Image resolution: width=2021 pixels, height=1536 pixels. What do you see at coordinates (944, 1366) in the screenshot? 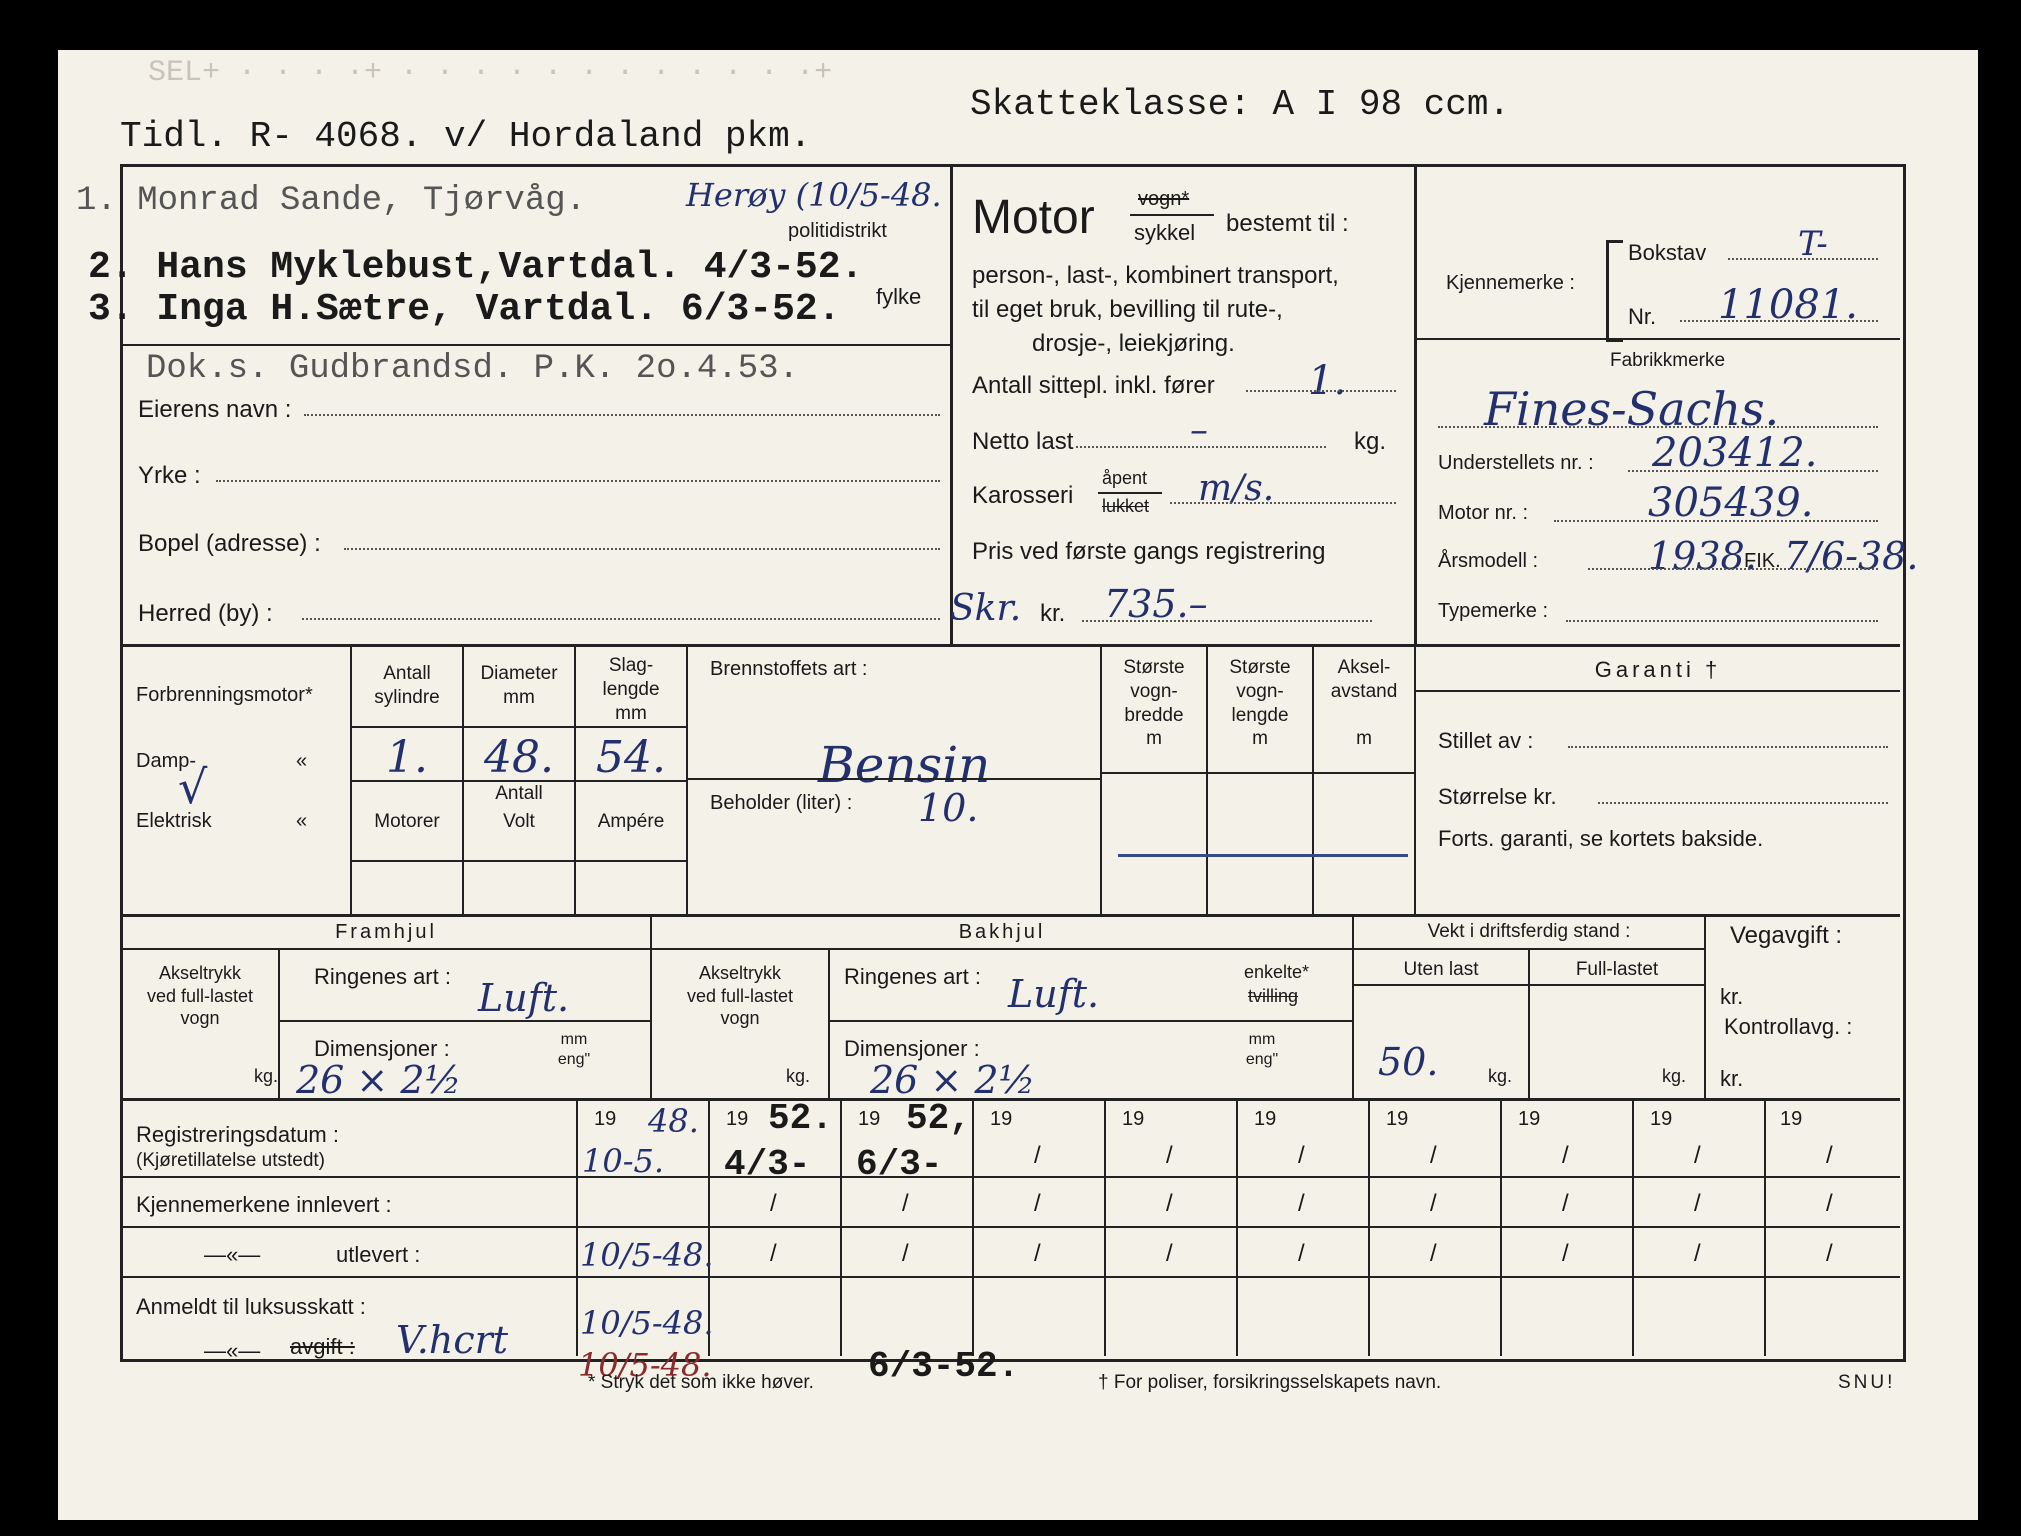
I see `luxury-fee-col-3: 6/3-52.` at bounding box center [944, 1366].